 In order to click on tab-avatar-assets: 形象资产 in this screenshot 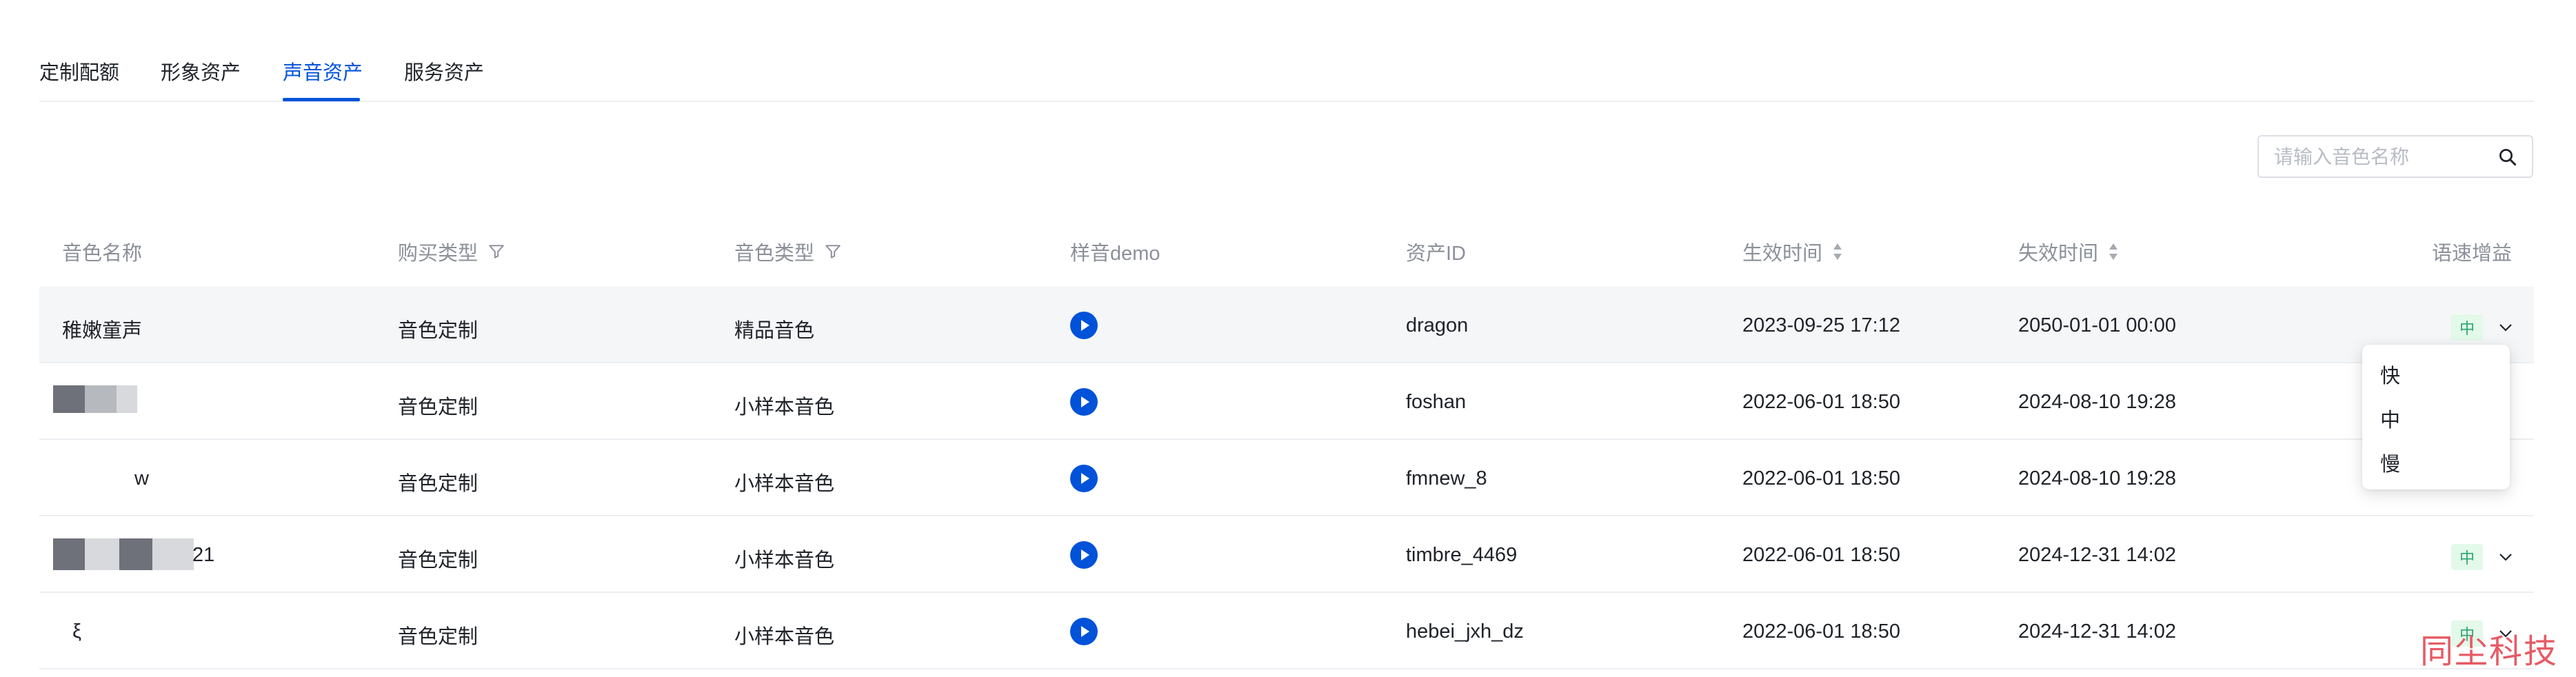, I will do `click(201, 71)`.